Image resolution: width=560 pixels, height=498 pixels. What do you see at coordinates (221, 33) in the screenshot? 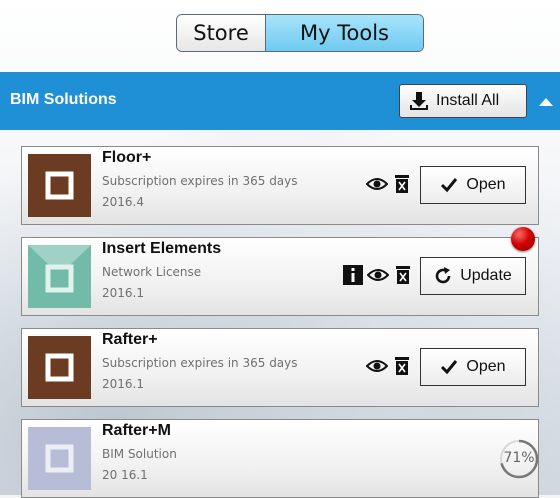
I see `store-tab: Store` at bounding box center [221, 33].